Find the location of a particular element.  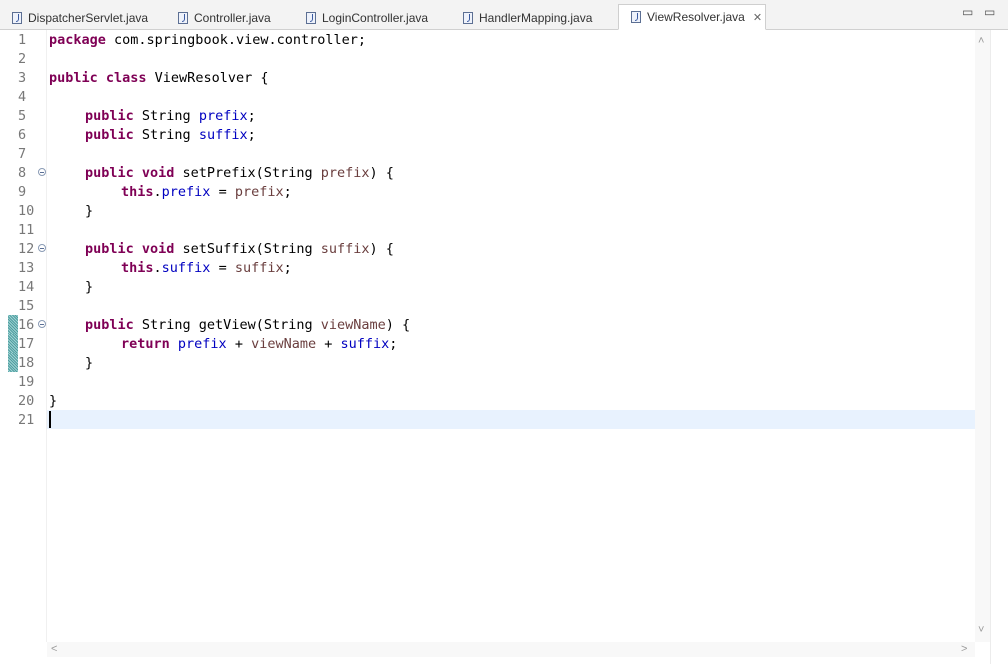

quick-diff-ruler is located at coordinates (4, 336).